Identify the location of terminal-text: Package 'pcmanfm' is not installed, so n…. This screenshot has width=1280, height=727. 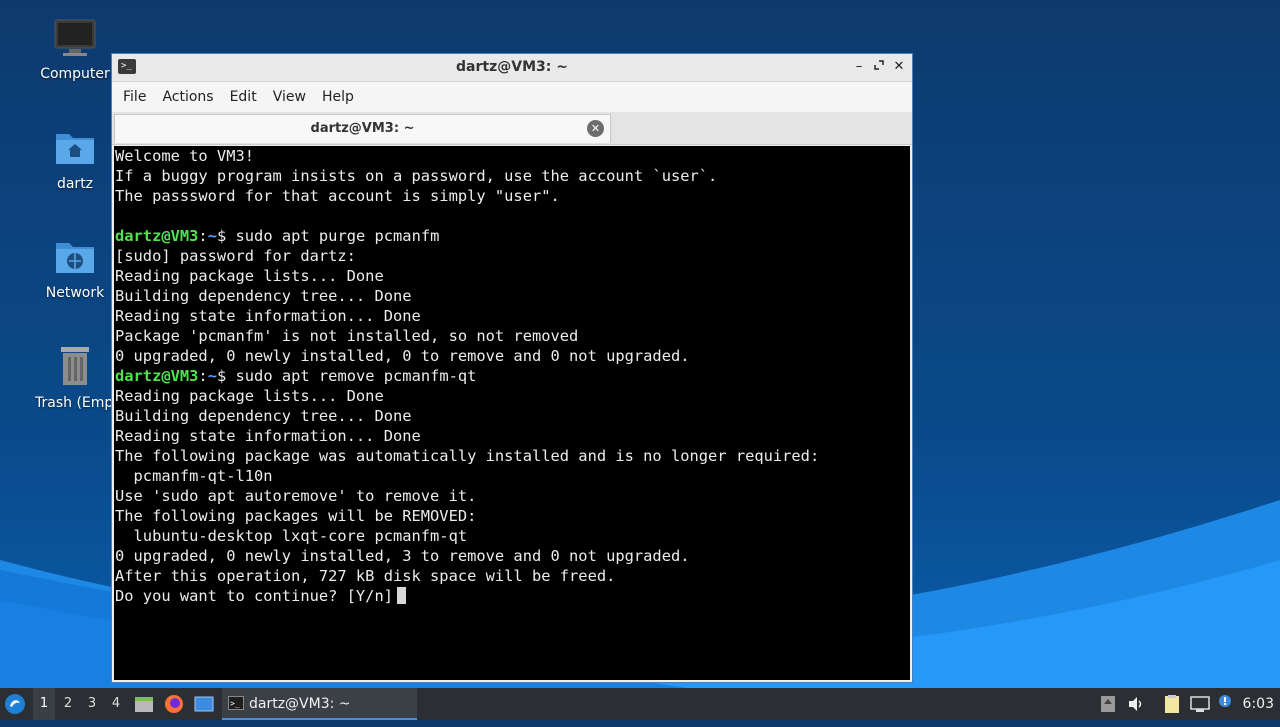
(347, 336).